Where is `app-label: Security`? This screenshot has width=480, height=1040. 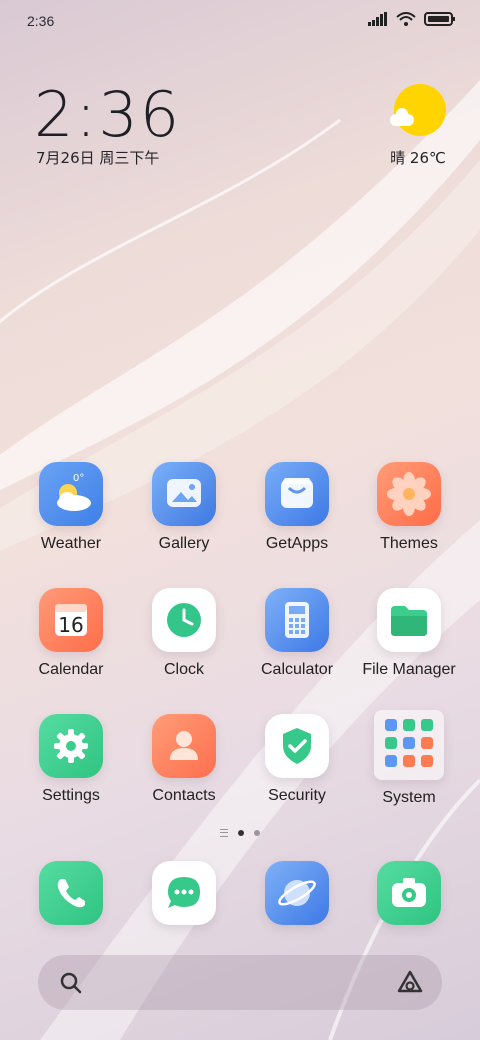 app-label: Security is located at coordinates (297, 795).